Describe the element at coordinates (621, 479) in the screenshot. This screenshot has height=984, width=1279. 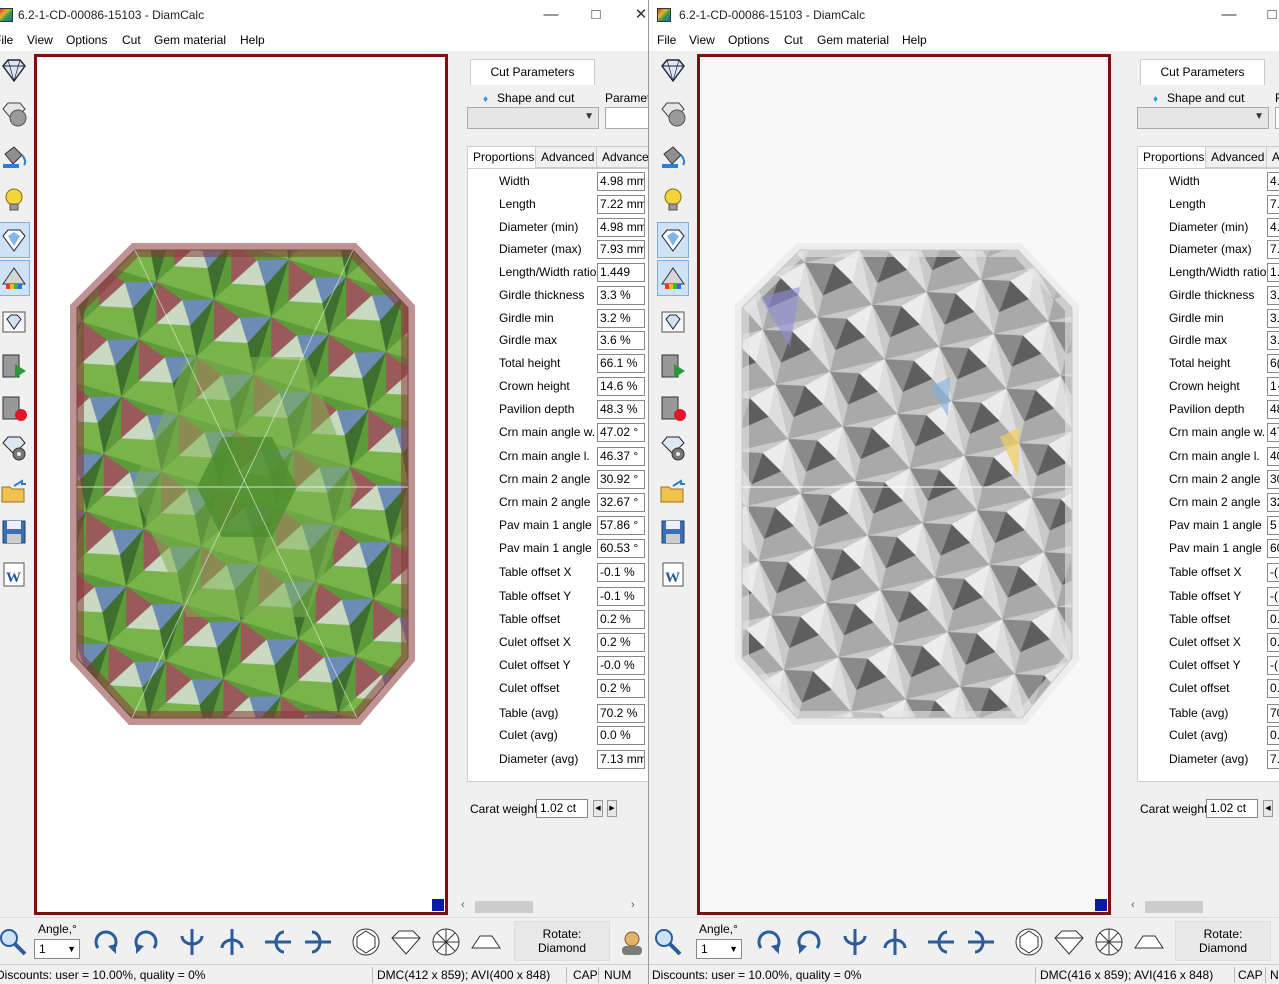
I see `proportion-value-field: 30.92 °` at that location.